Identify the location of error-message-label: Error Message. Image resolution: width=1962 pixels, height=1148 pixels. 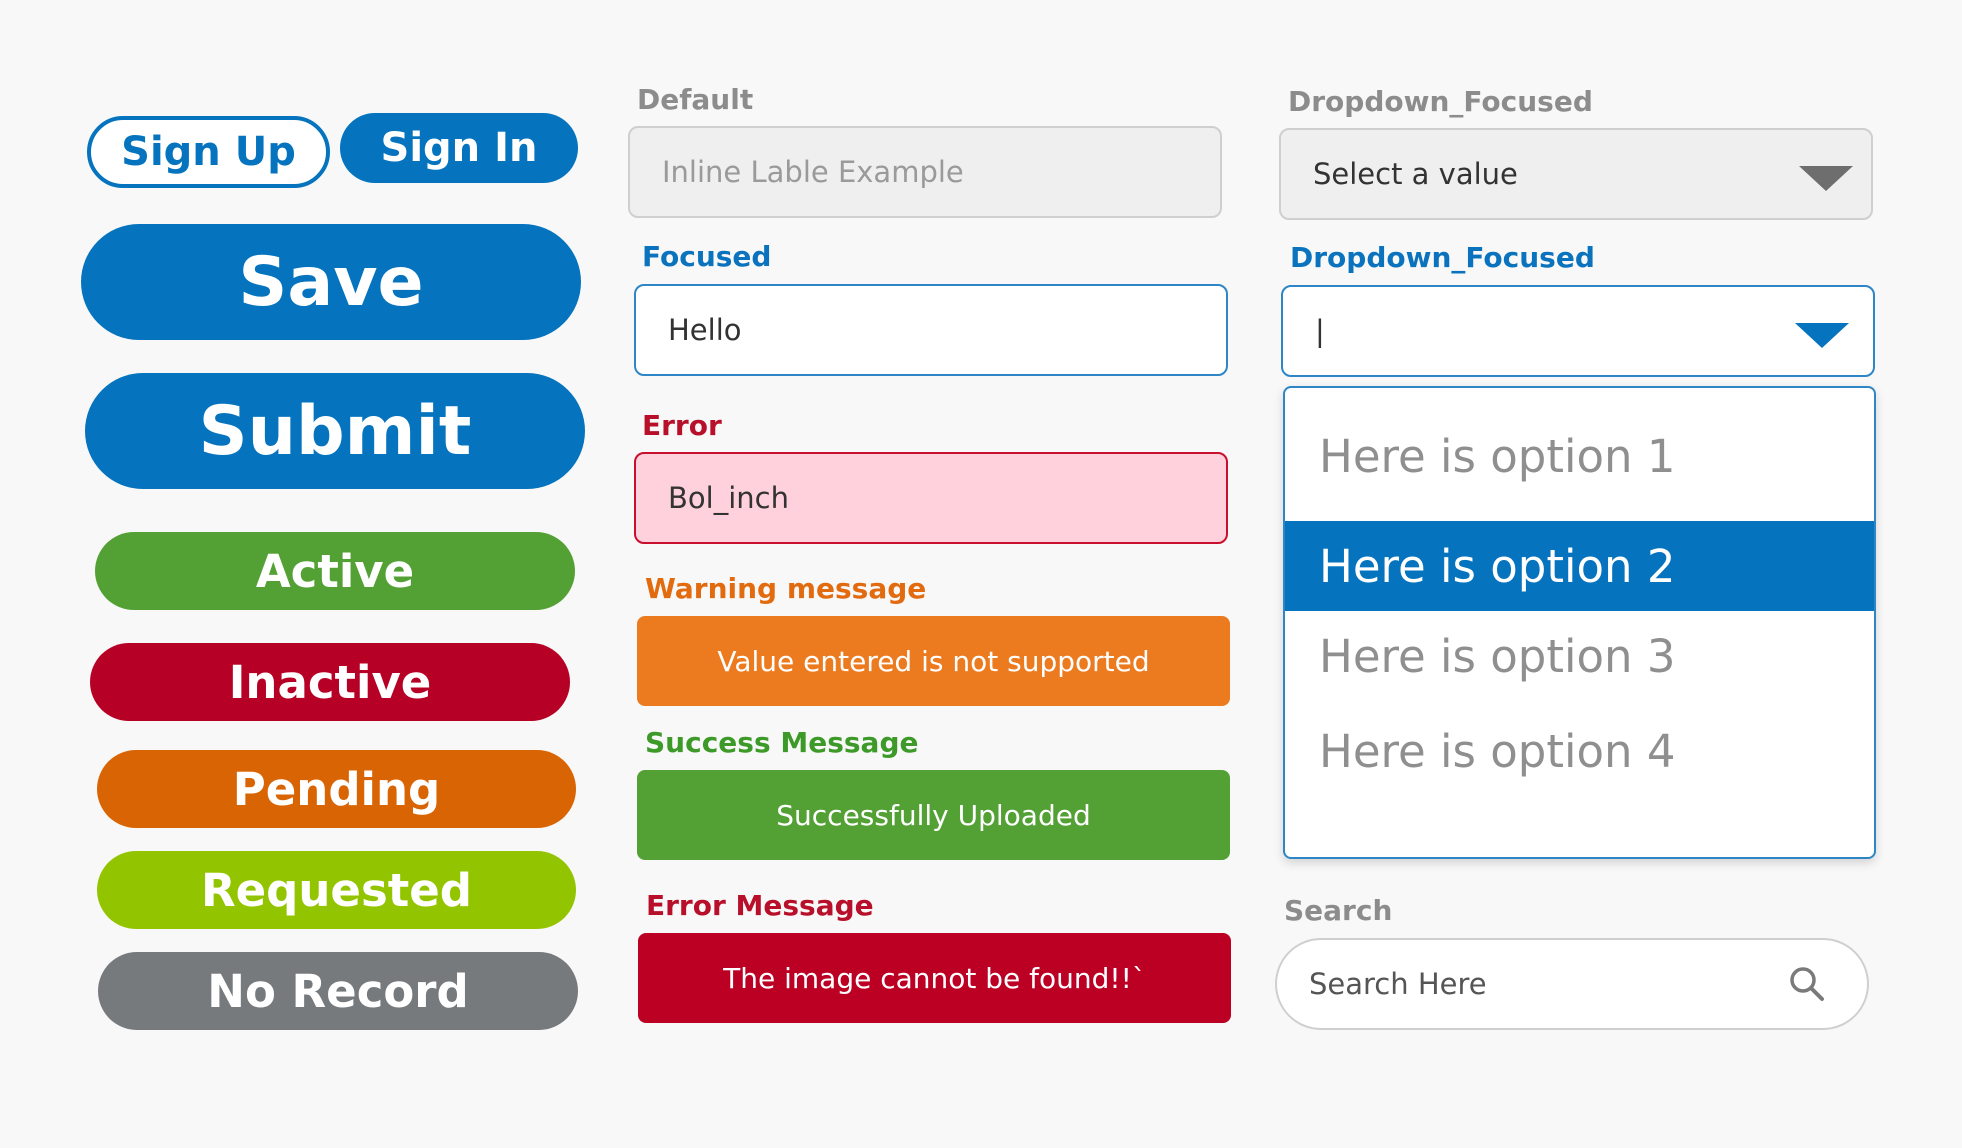
(760, 905).